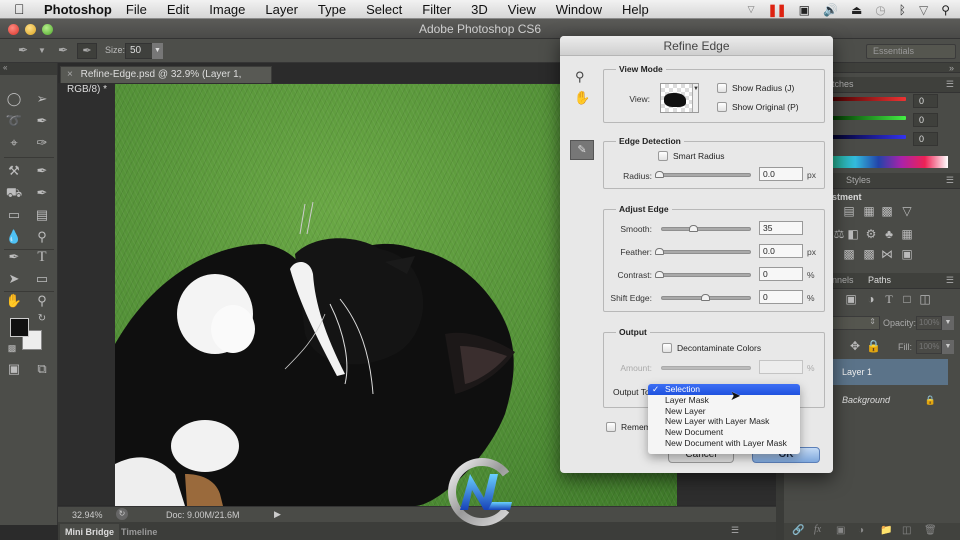  Describe the element at coordinates (724, 389) in the screenshot. I see `option-selection: ✓ Selection` at that location.